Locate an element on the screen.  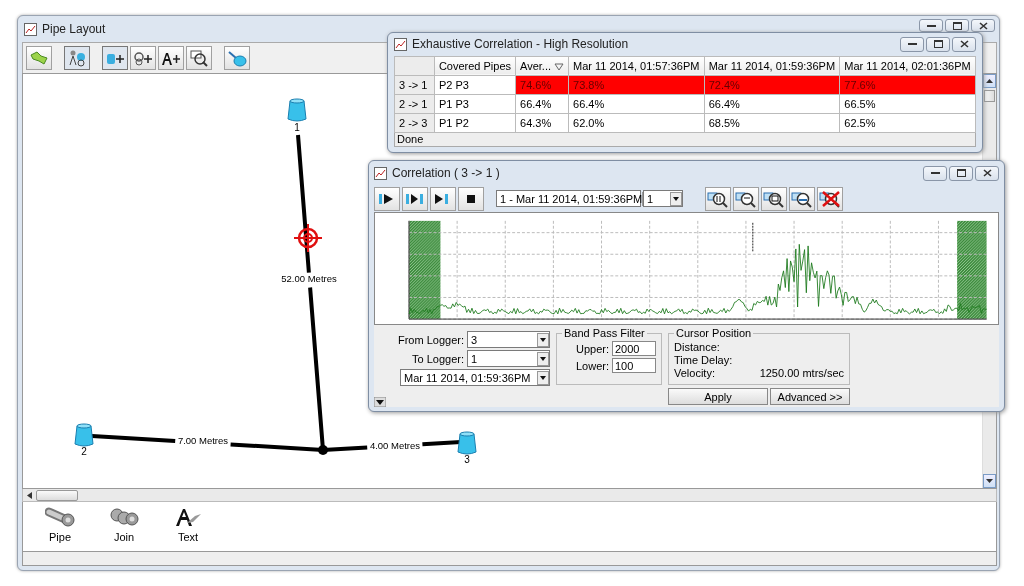
target-icon is located at coordinates (308, 238).